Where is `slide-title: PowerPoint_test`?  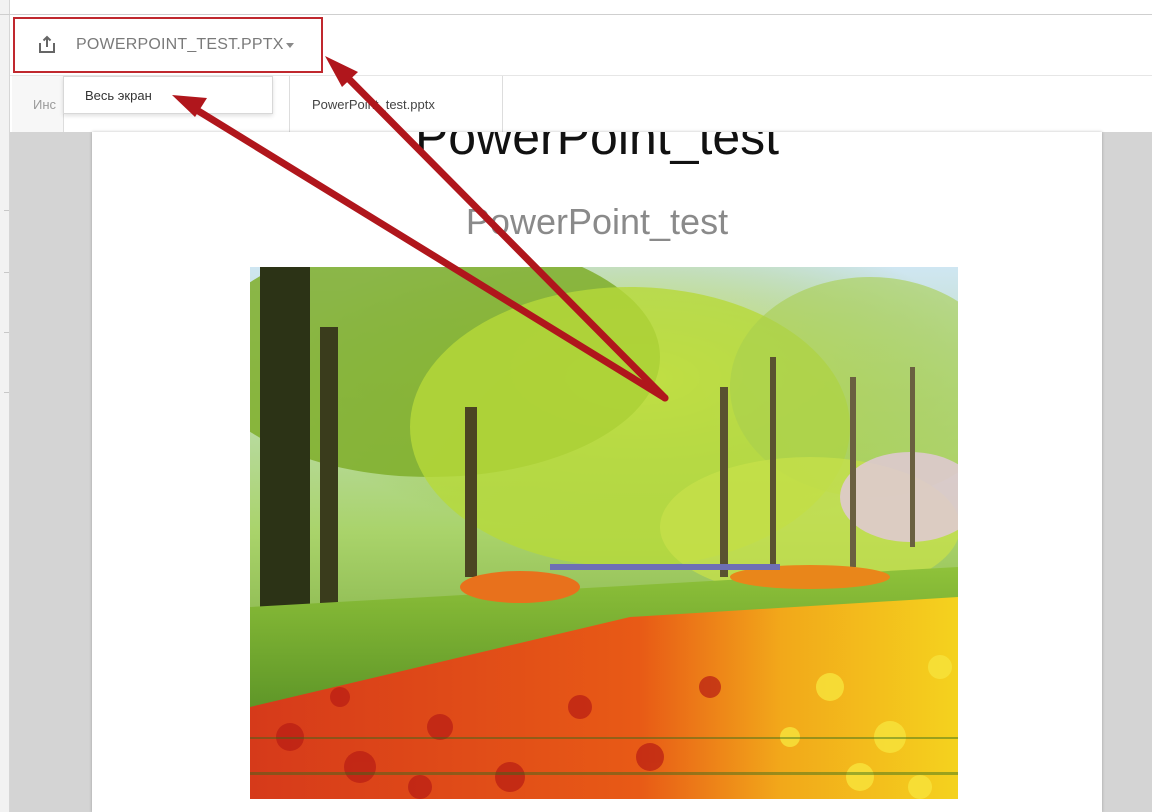
slide-title: PowerPoint_test is located at coordinates (597, 148).